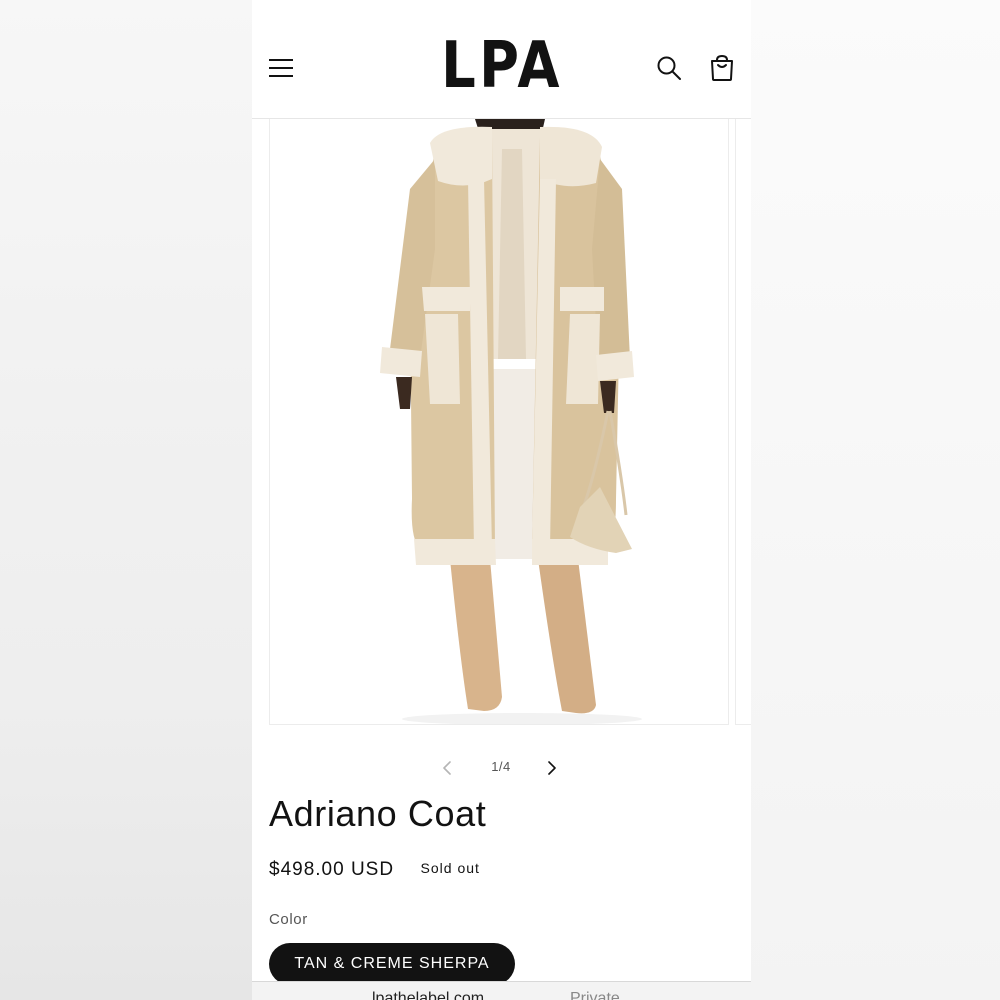  I want to click on price-row: $498.00 USD Sold out, so click(374, 872).